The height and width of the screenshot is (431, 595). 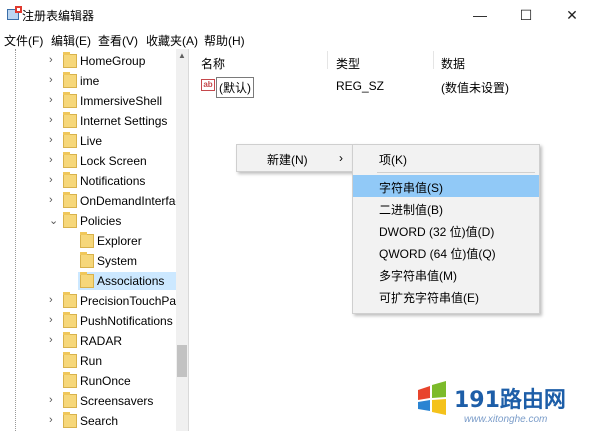 What do you see at coordinates (446, 274) in the screenshot?
I see `submenu-item: 多字符串值(M)` at bounding box center [446, 274].